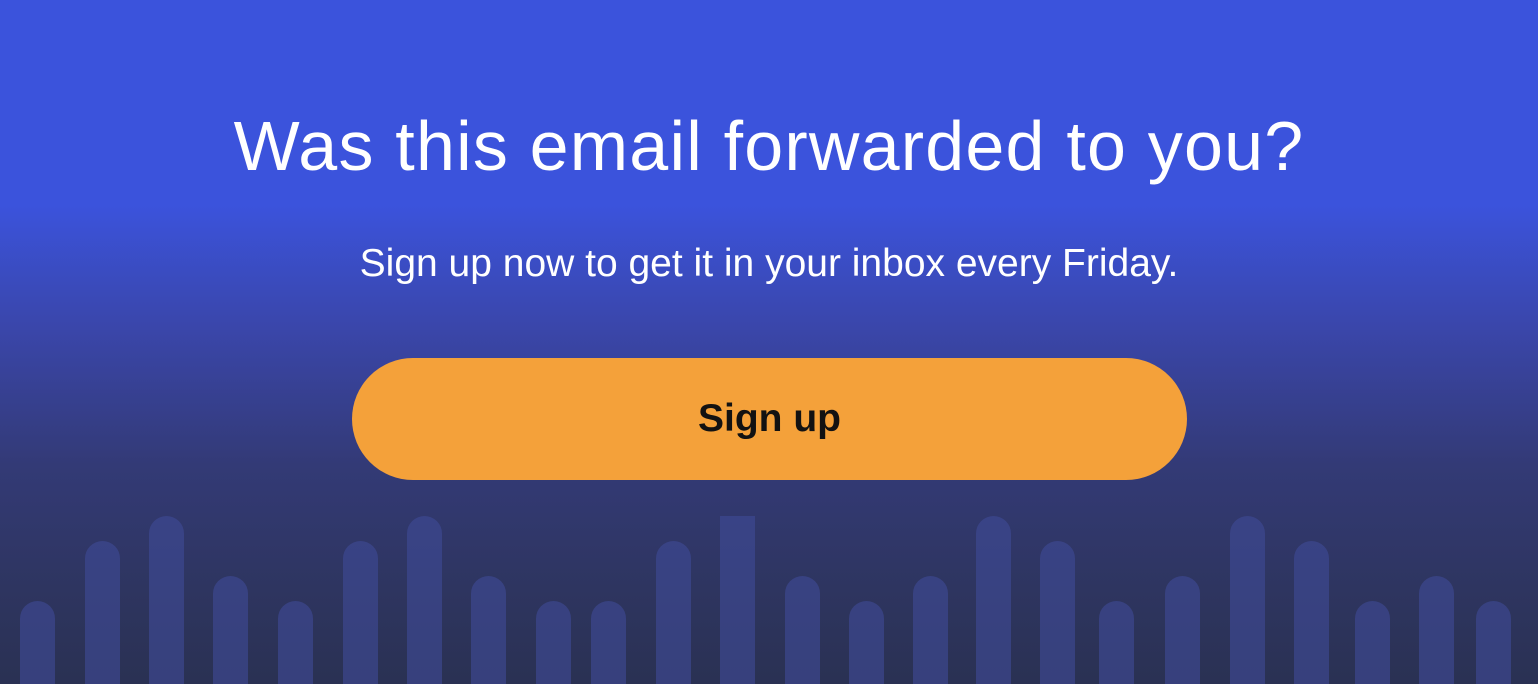 This screenshot has height=684, width=1538. Describe the element at coordinates (769, 419) in the screenshot. I see `sign-up-button: Sign up` at that location.